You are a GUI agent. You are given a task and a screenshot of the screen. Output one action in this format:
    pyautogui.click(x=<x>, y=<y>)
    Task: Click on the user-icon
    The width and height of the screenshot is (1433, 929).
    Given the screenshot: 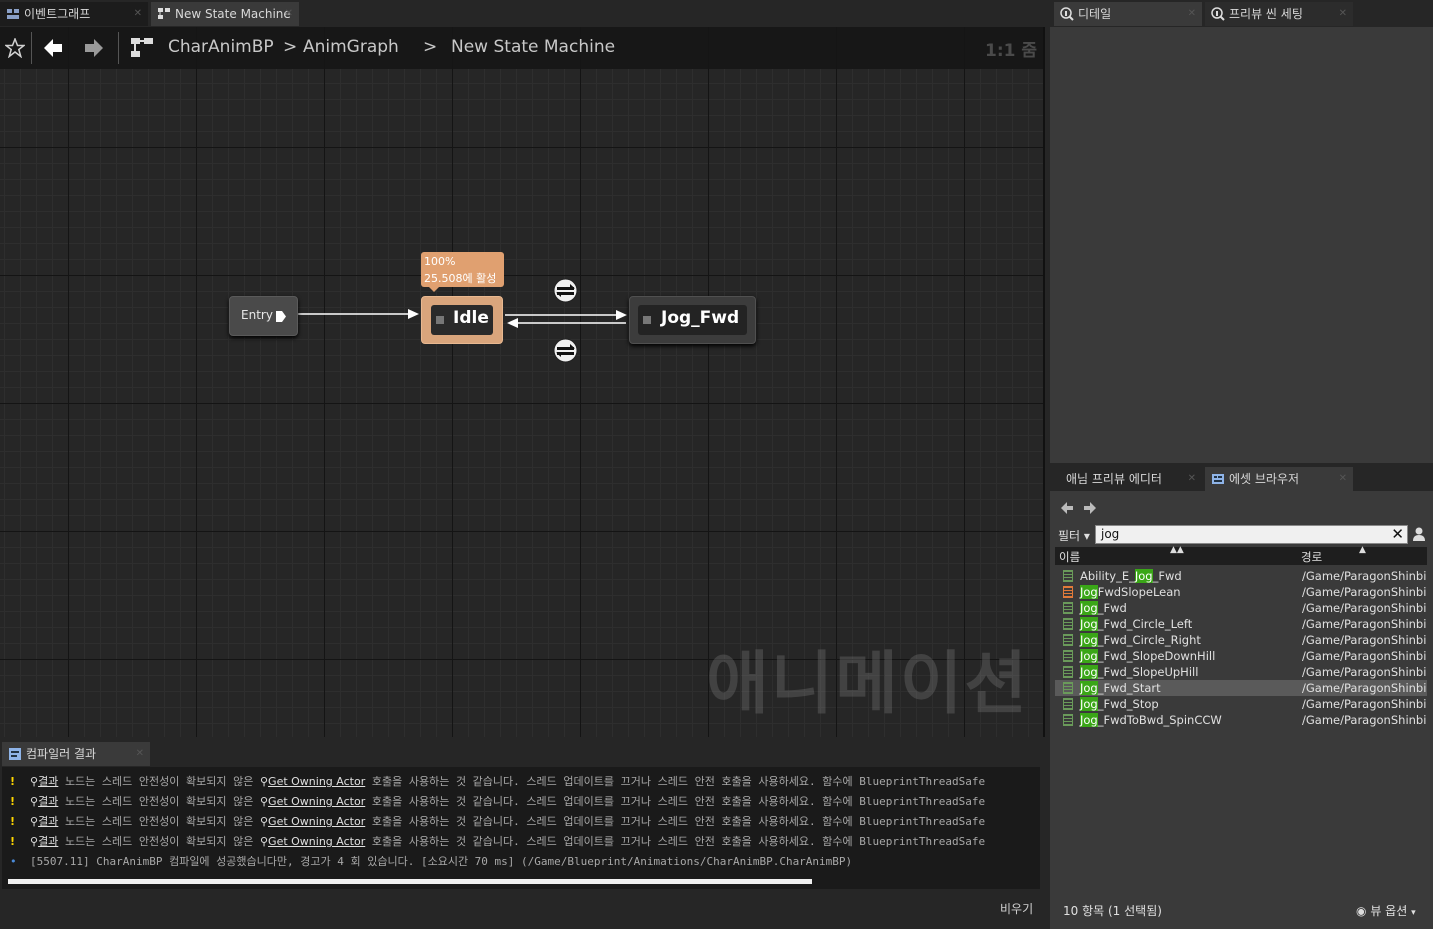 What is the action you would take?
    pyautogui.click(x=1419, y=534)
    